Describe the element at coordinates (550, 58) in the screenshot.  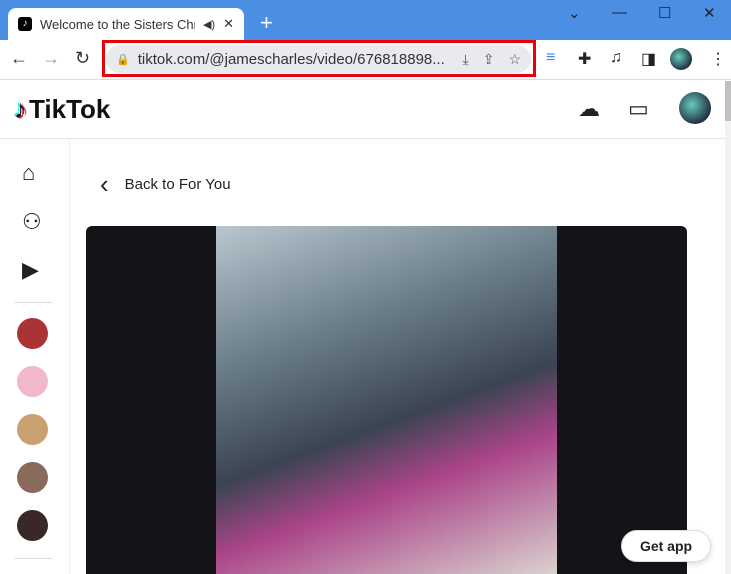
I see `reading-list-icon: ≡` at that location.